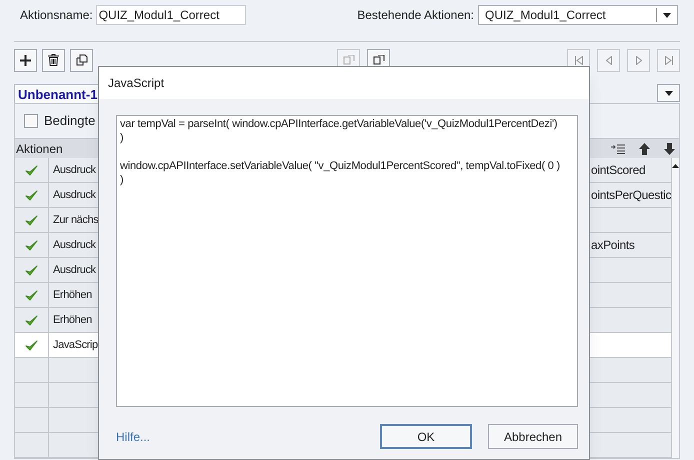  Describe the element at coordinates (379, 60) in the screenshot. I see `export-icon` at that location.